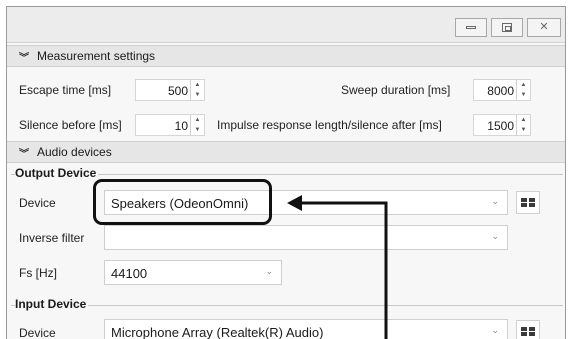  I want to click on inverse-filter-label: Inverse filter, so click(52, 238).